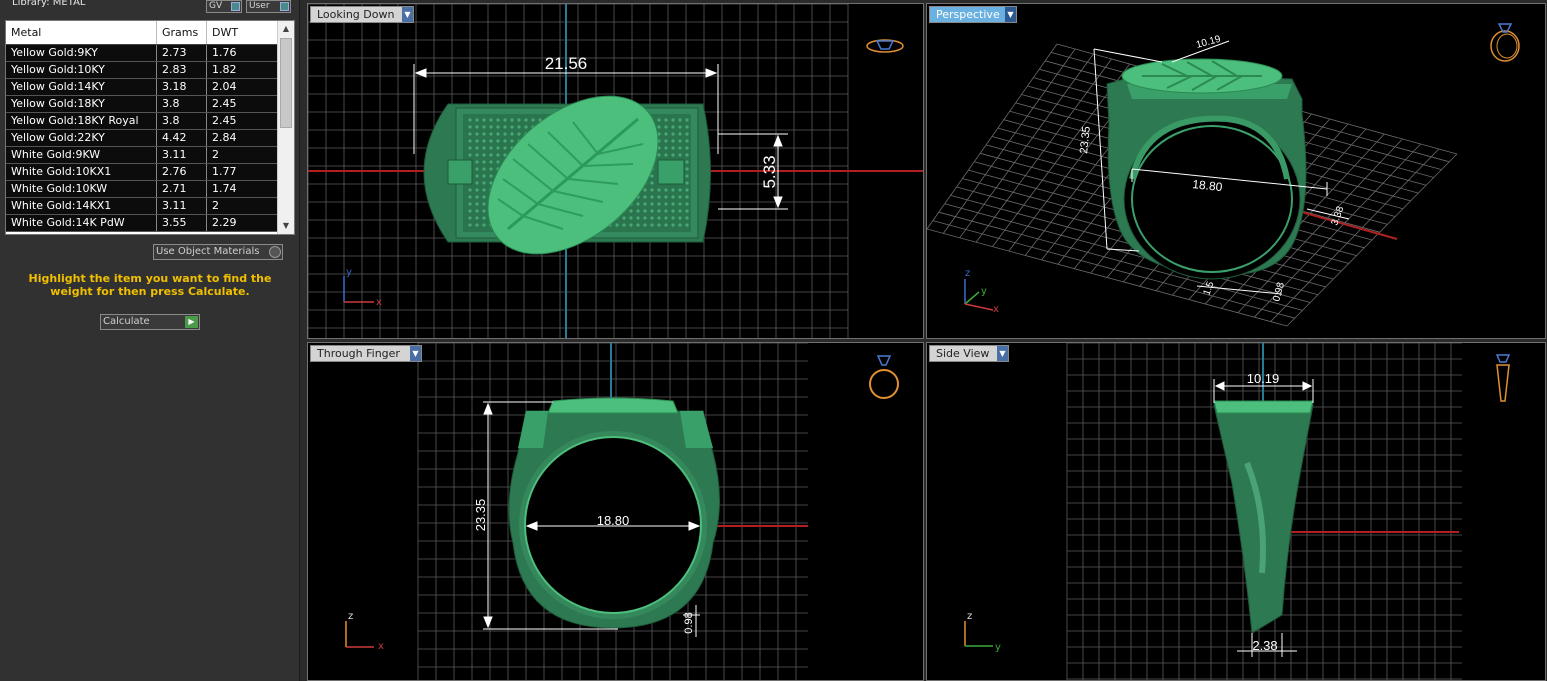 Image resolution: width=1547 pixels, height=681 pixels. What do you see at coordinates (191, 322) in the screenshot?
I see `play-arrow-icon: ▶` at bounding box center [191, 322].